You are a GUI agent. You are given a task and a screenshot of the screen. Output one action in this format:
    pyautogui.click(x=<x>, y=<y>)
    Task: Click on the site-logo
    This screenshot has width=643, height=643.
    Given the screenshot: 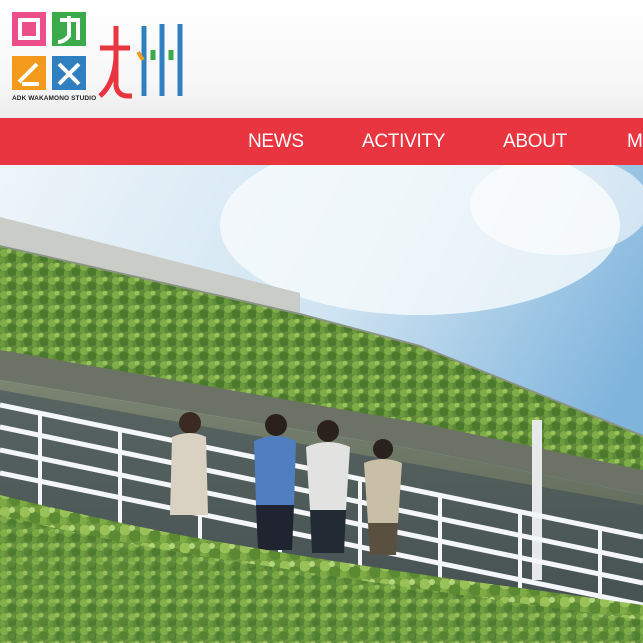 What is the action you would take?
    pyautogui.click(x=97, y=55)
    